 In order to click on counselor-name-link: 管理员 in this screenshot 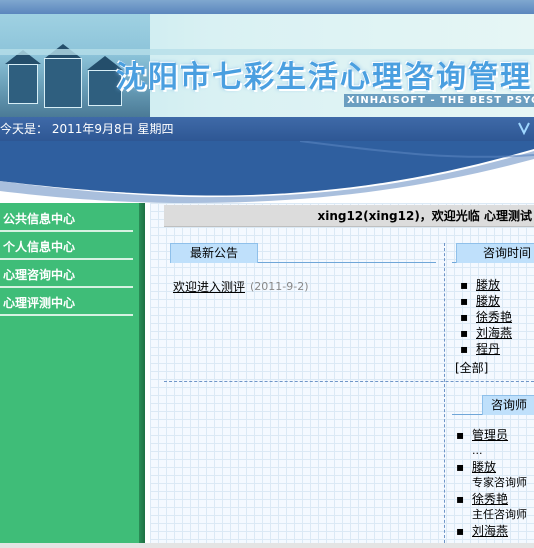, I will do `click(490, 435)`.